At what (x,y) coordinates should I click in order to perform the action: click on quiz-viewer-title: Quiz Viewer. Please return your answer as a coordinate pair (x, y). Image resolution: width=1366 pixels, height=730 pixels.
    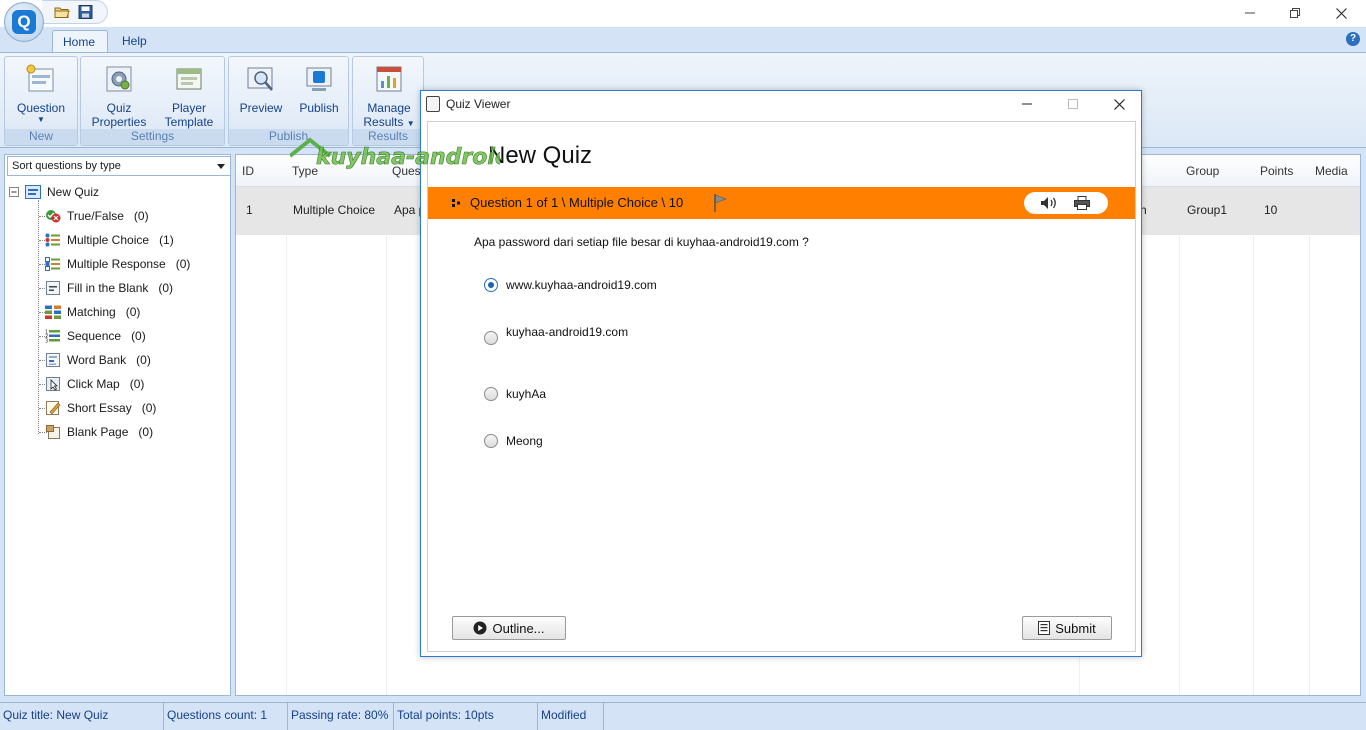
    Looking at the image, I should click on (478, 104).